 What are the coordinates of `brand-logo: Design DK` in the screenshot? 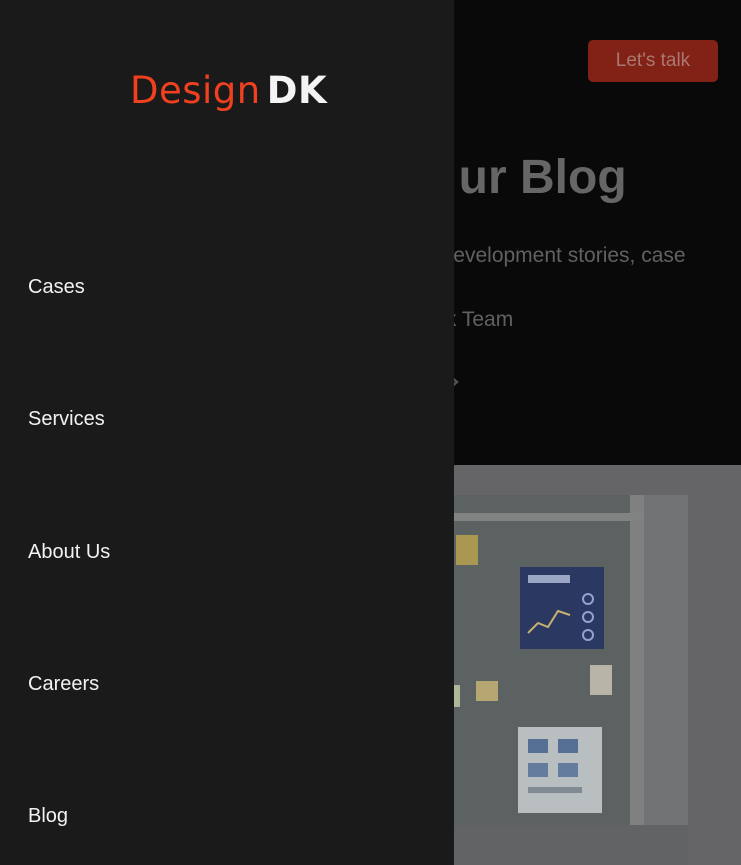 It's located at (228, 90).